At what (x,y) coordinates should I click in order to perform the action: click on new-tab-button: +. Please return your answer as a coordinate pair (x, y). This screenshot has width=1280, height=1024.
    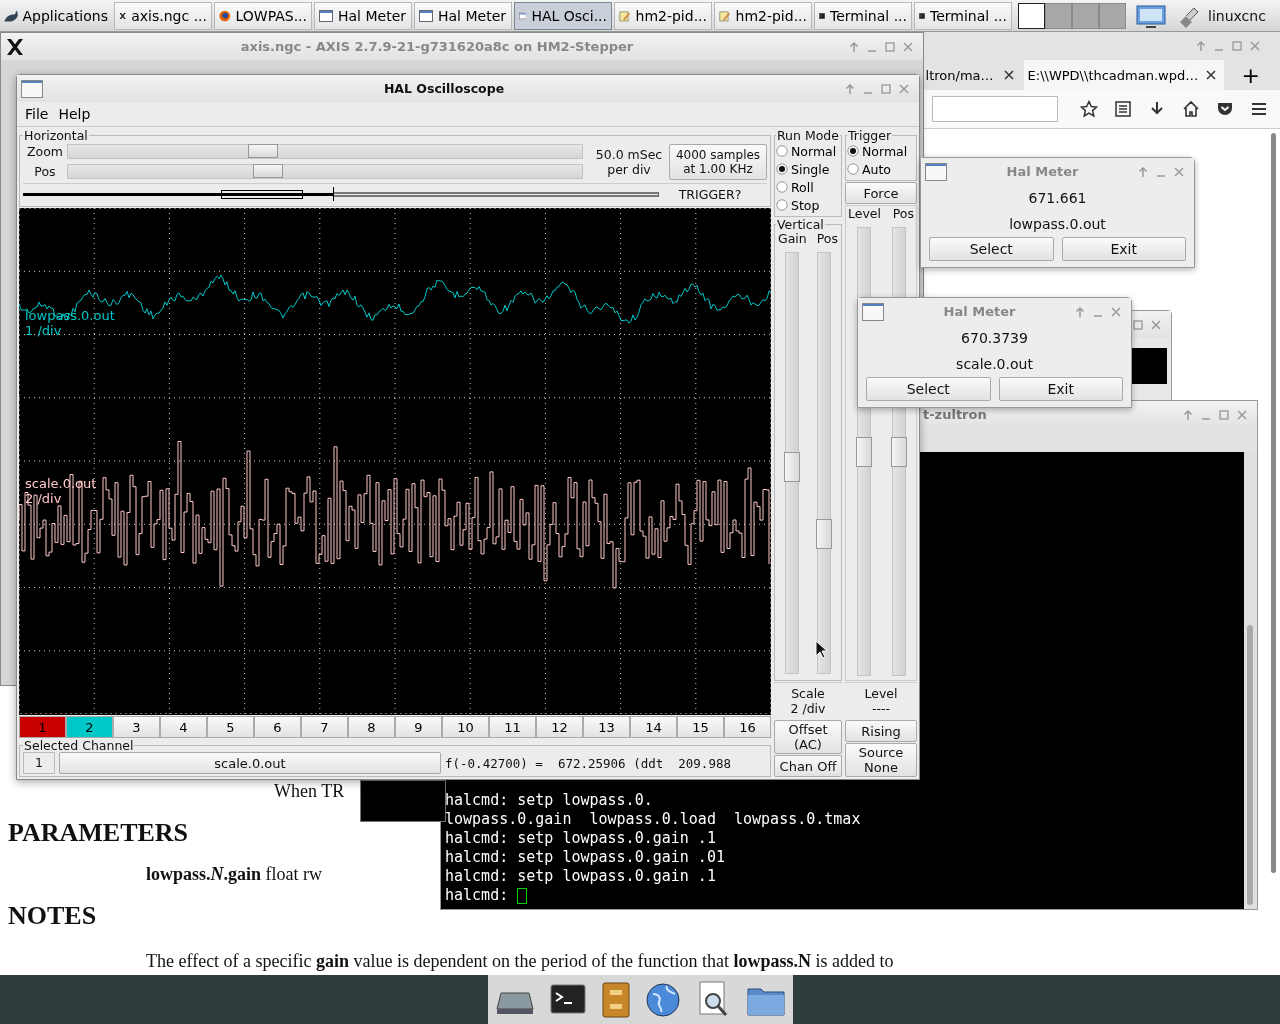
    Looking at the image, I should click on (1250, 75).